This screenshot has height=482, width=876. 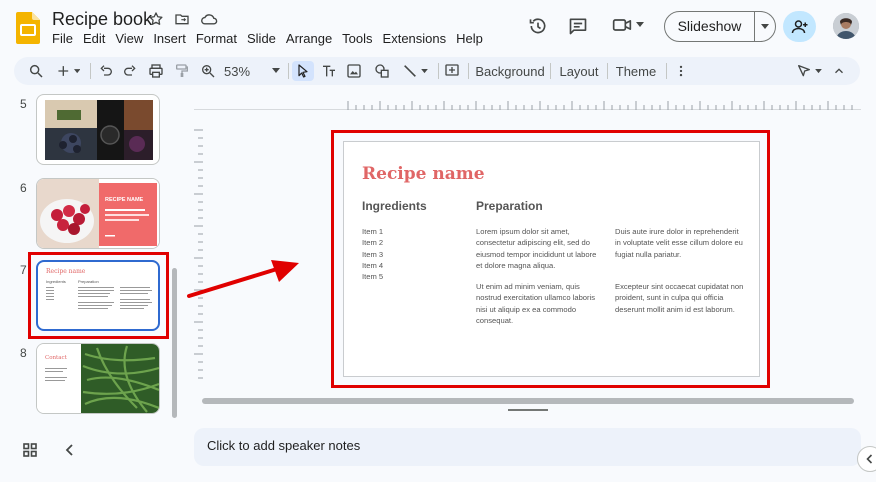 I want to click on menu-slide: Slide, so click(x=261, y=38).